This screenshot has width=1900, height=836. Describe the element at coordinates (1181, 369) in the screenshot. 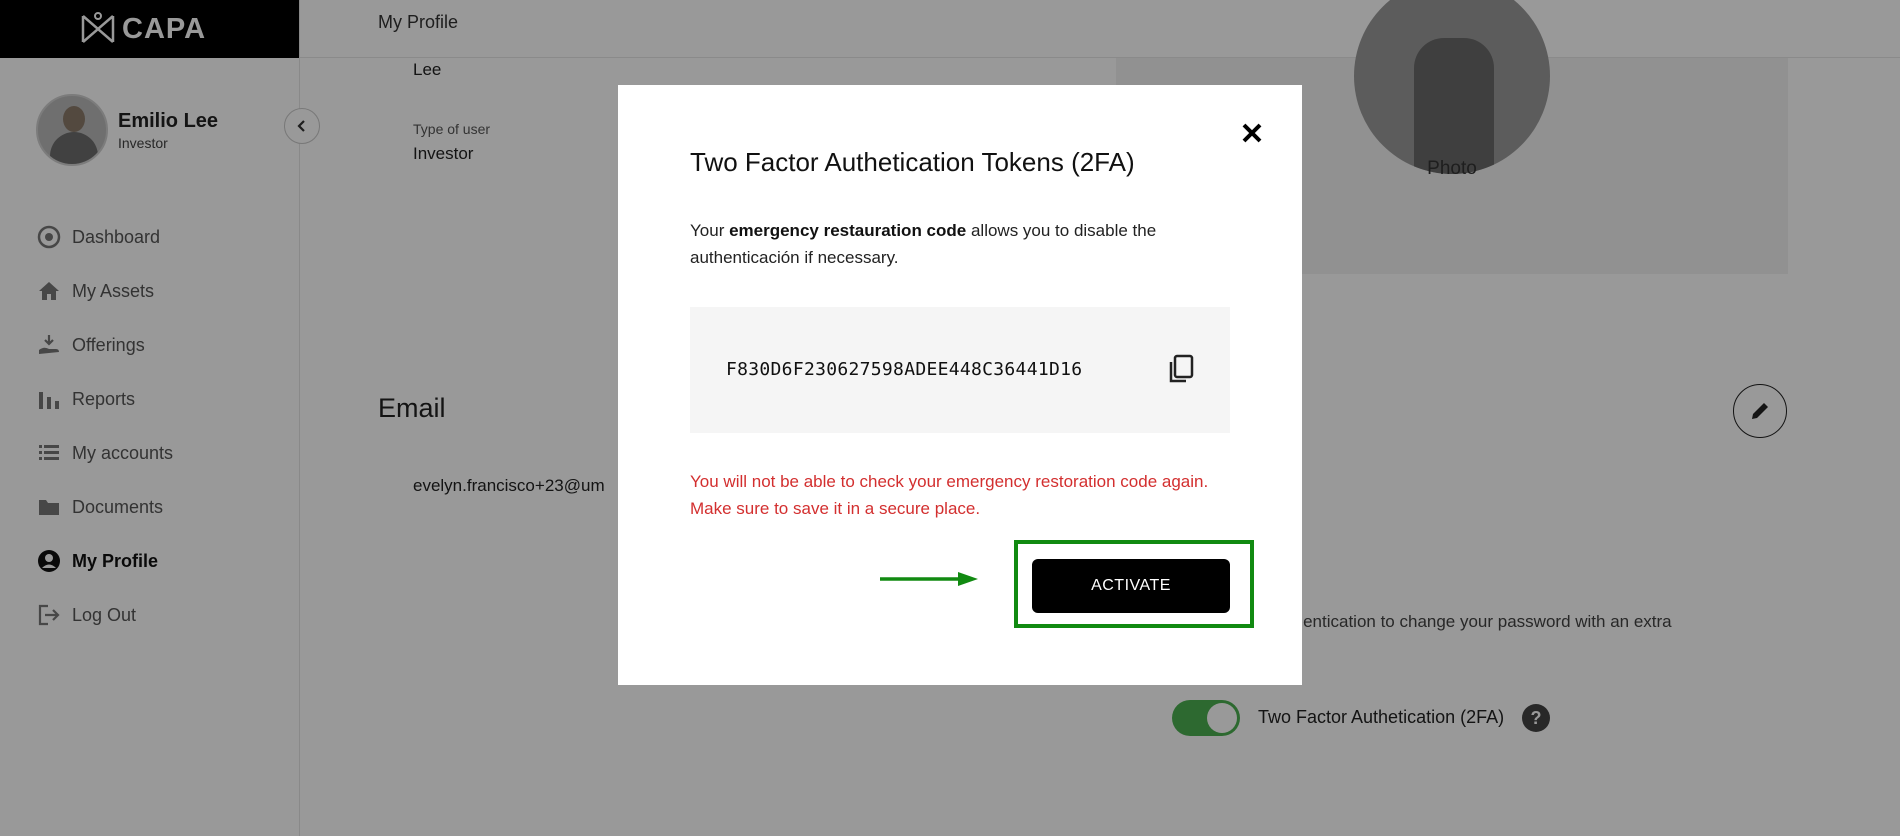

I see `copy-icon` at that location.